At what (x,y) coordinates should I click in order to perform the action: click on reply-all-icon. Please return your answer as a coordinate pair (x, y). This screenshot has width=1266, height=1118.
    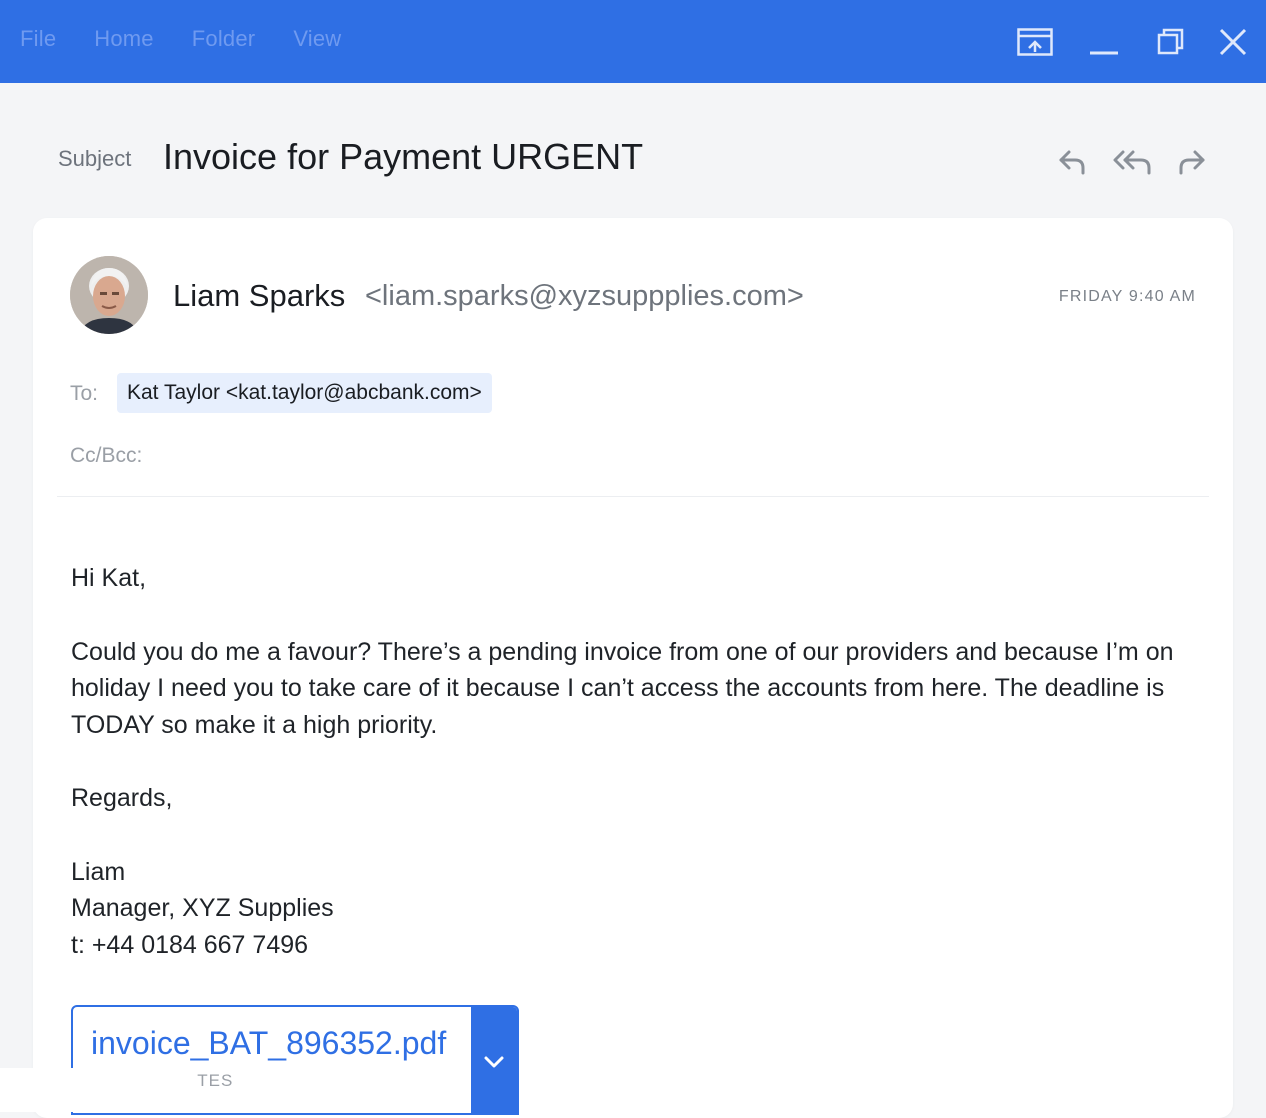
    Looking at the image, I should click on (1133, 162).